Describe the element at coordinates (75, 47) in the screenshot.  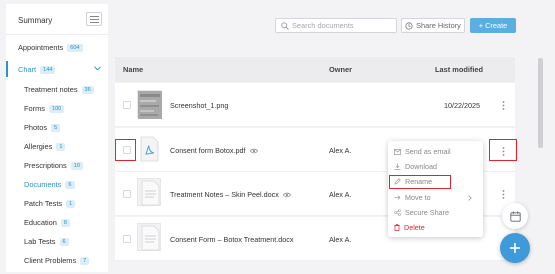
I see `count-badge: 604` at that location.